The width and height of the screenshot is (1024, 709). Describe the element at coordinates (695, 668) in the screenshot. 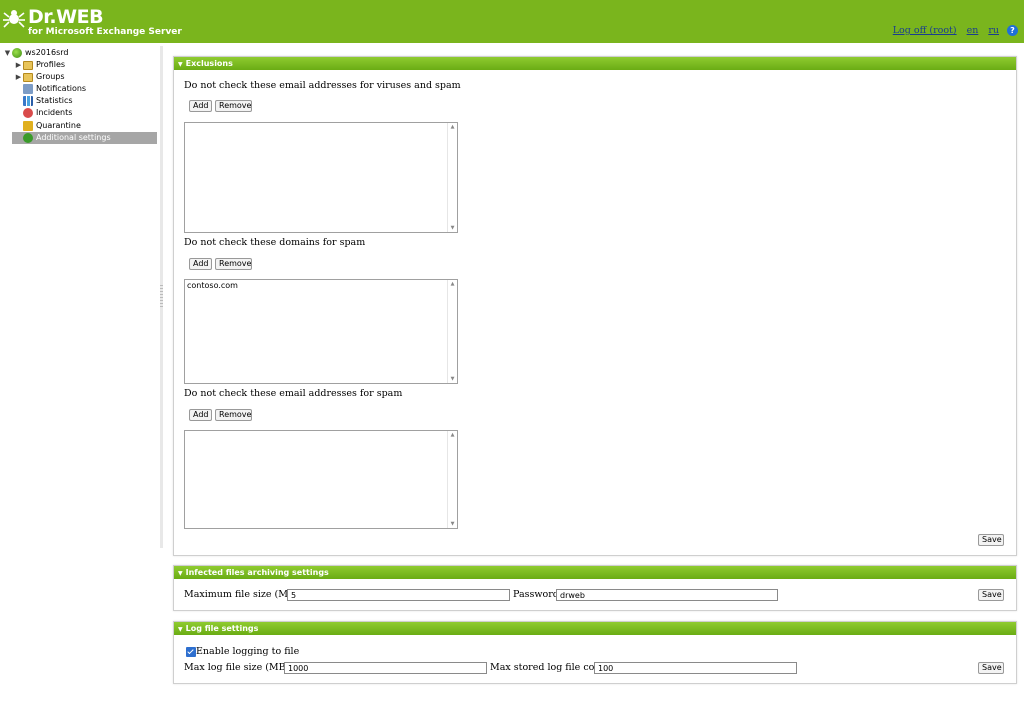

I see `max-log-count-input` at that location.